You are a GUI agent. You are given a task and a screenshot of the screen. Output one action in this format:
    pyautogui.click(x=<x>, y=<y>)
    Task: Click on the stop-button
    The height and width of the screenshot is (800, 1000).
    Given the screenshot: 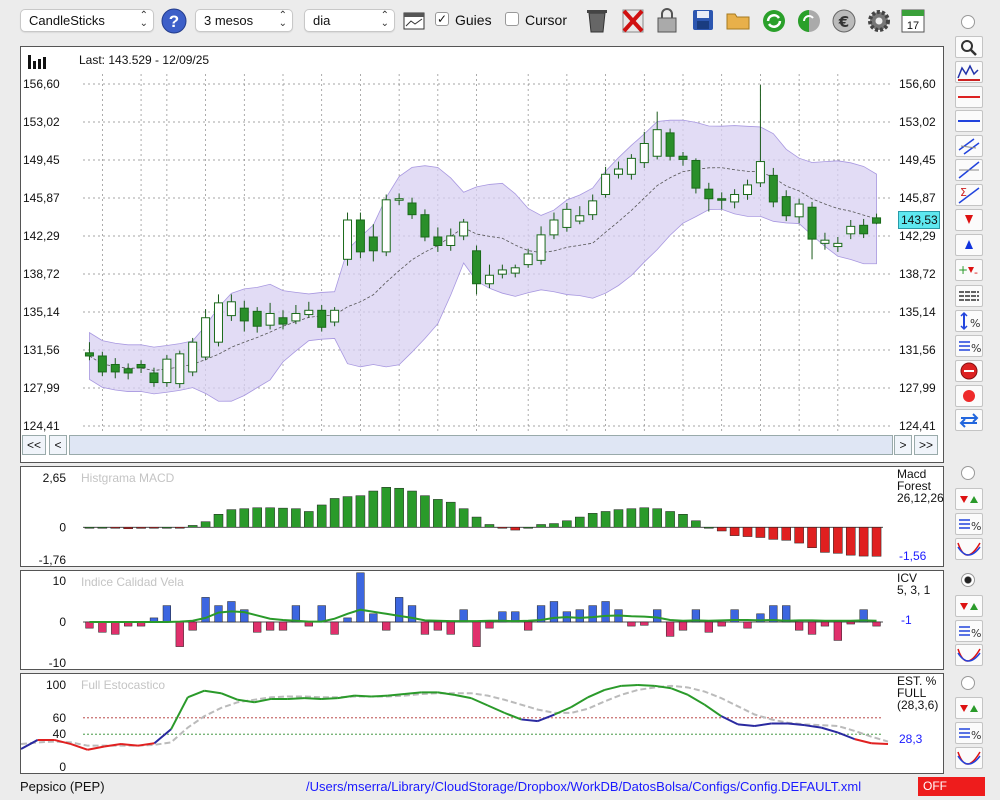 What is the action you would take?
    pyautogui.click(x=969, y=371)
    